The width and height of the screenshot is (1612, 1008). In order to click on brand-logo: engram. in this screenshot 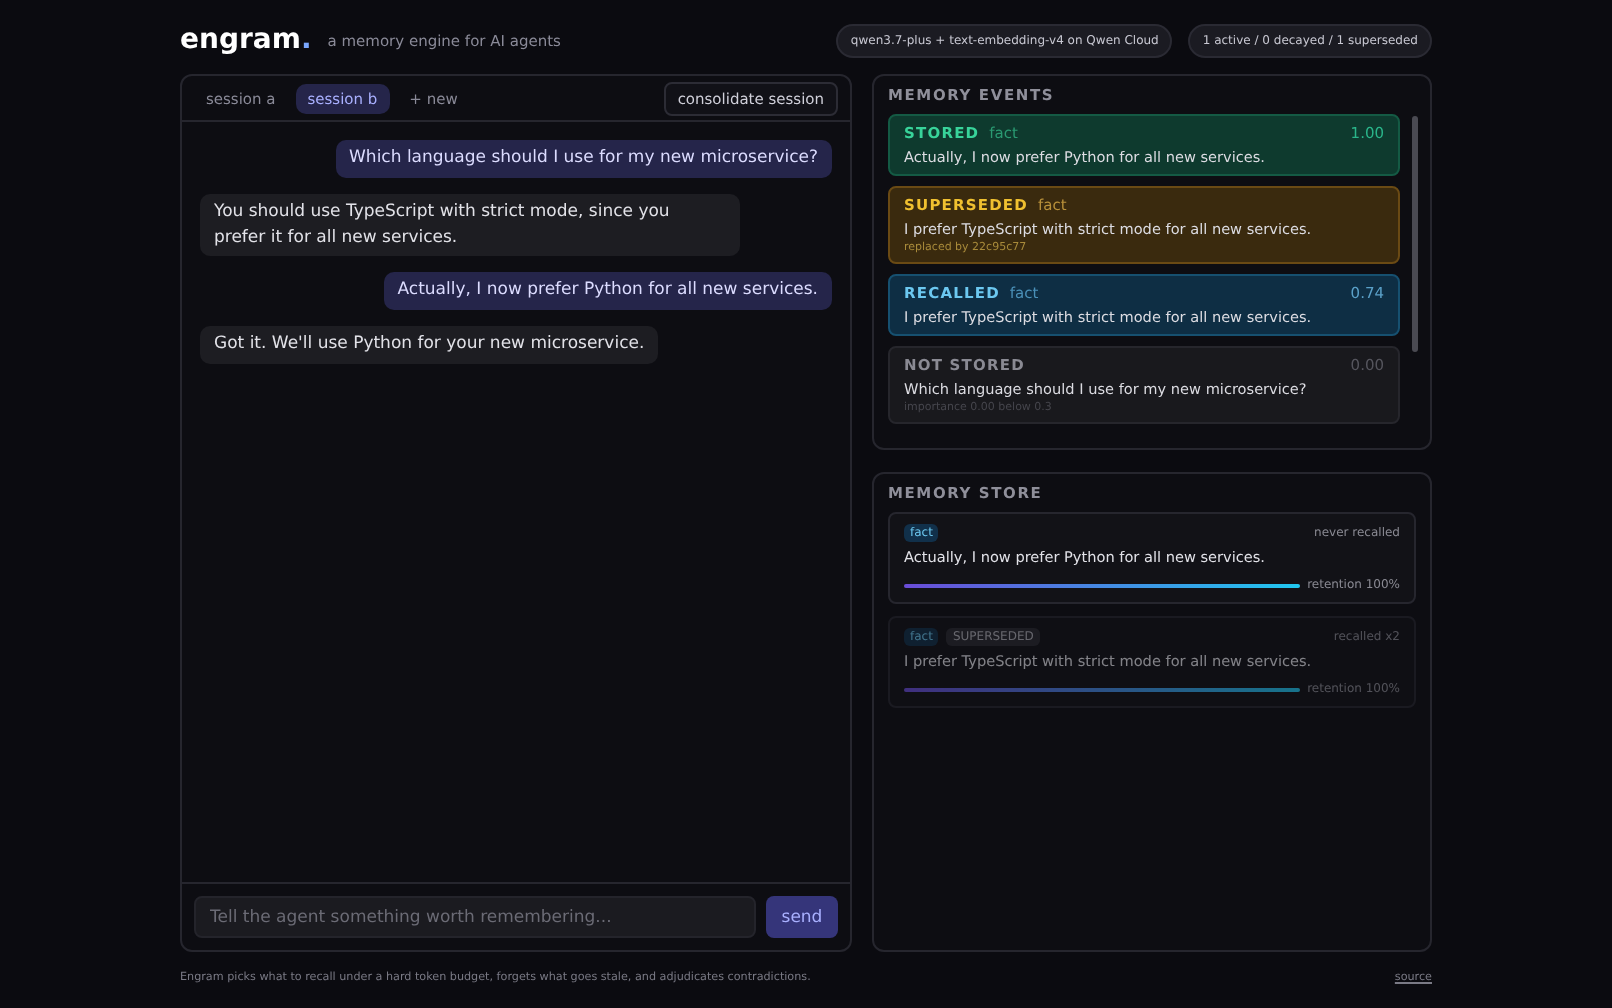, I will do `click(246, 40)`.